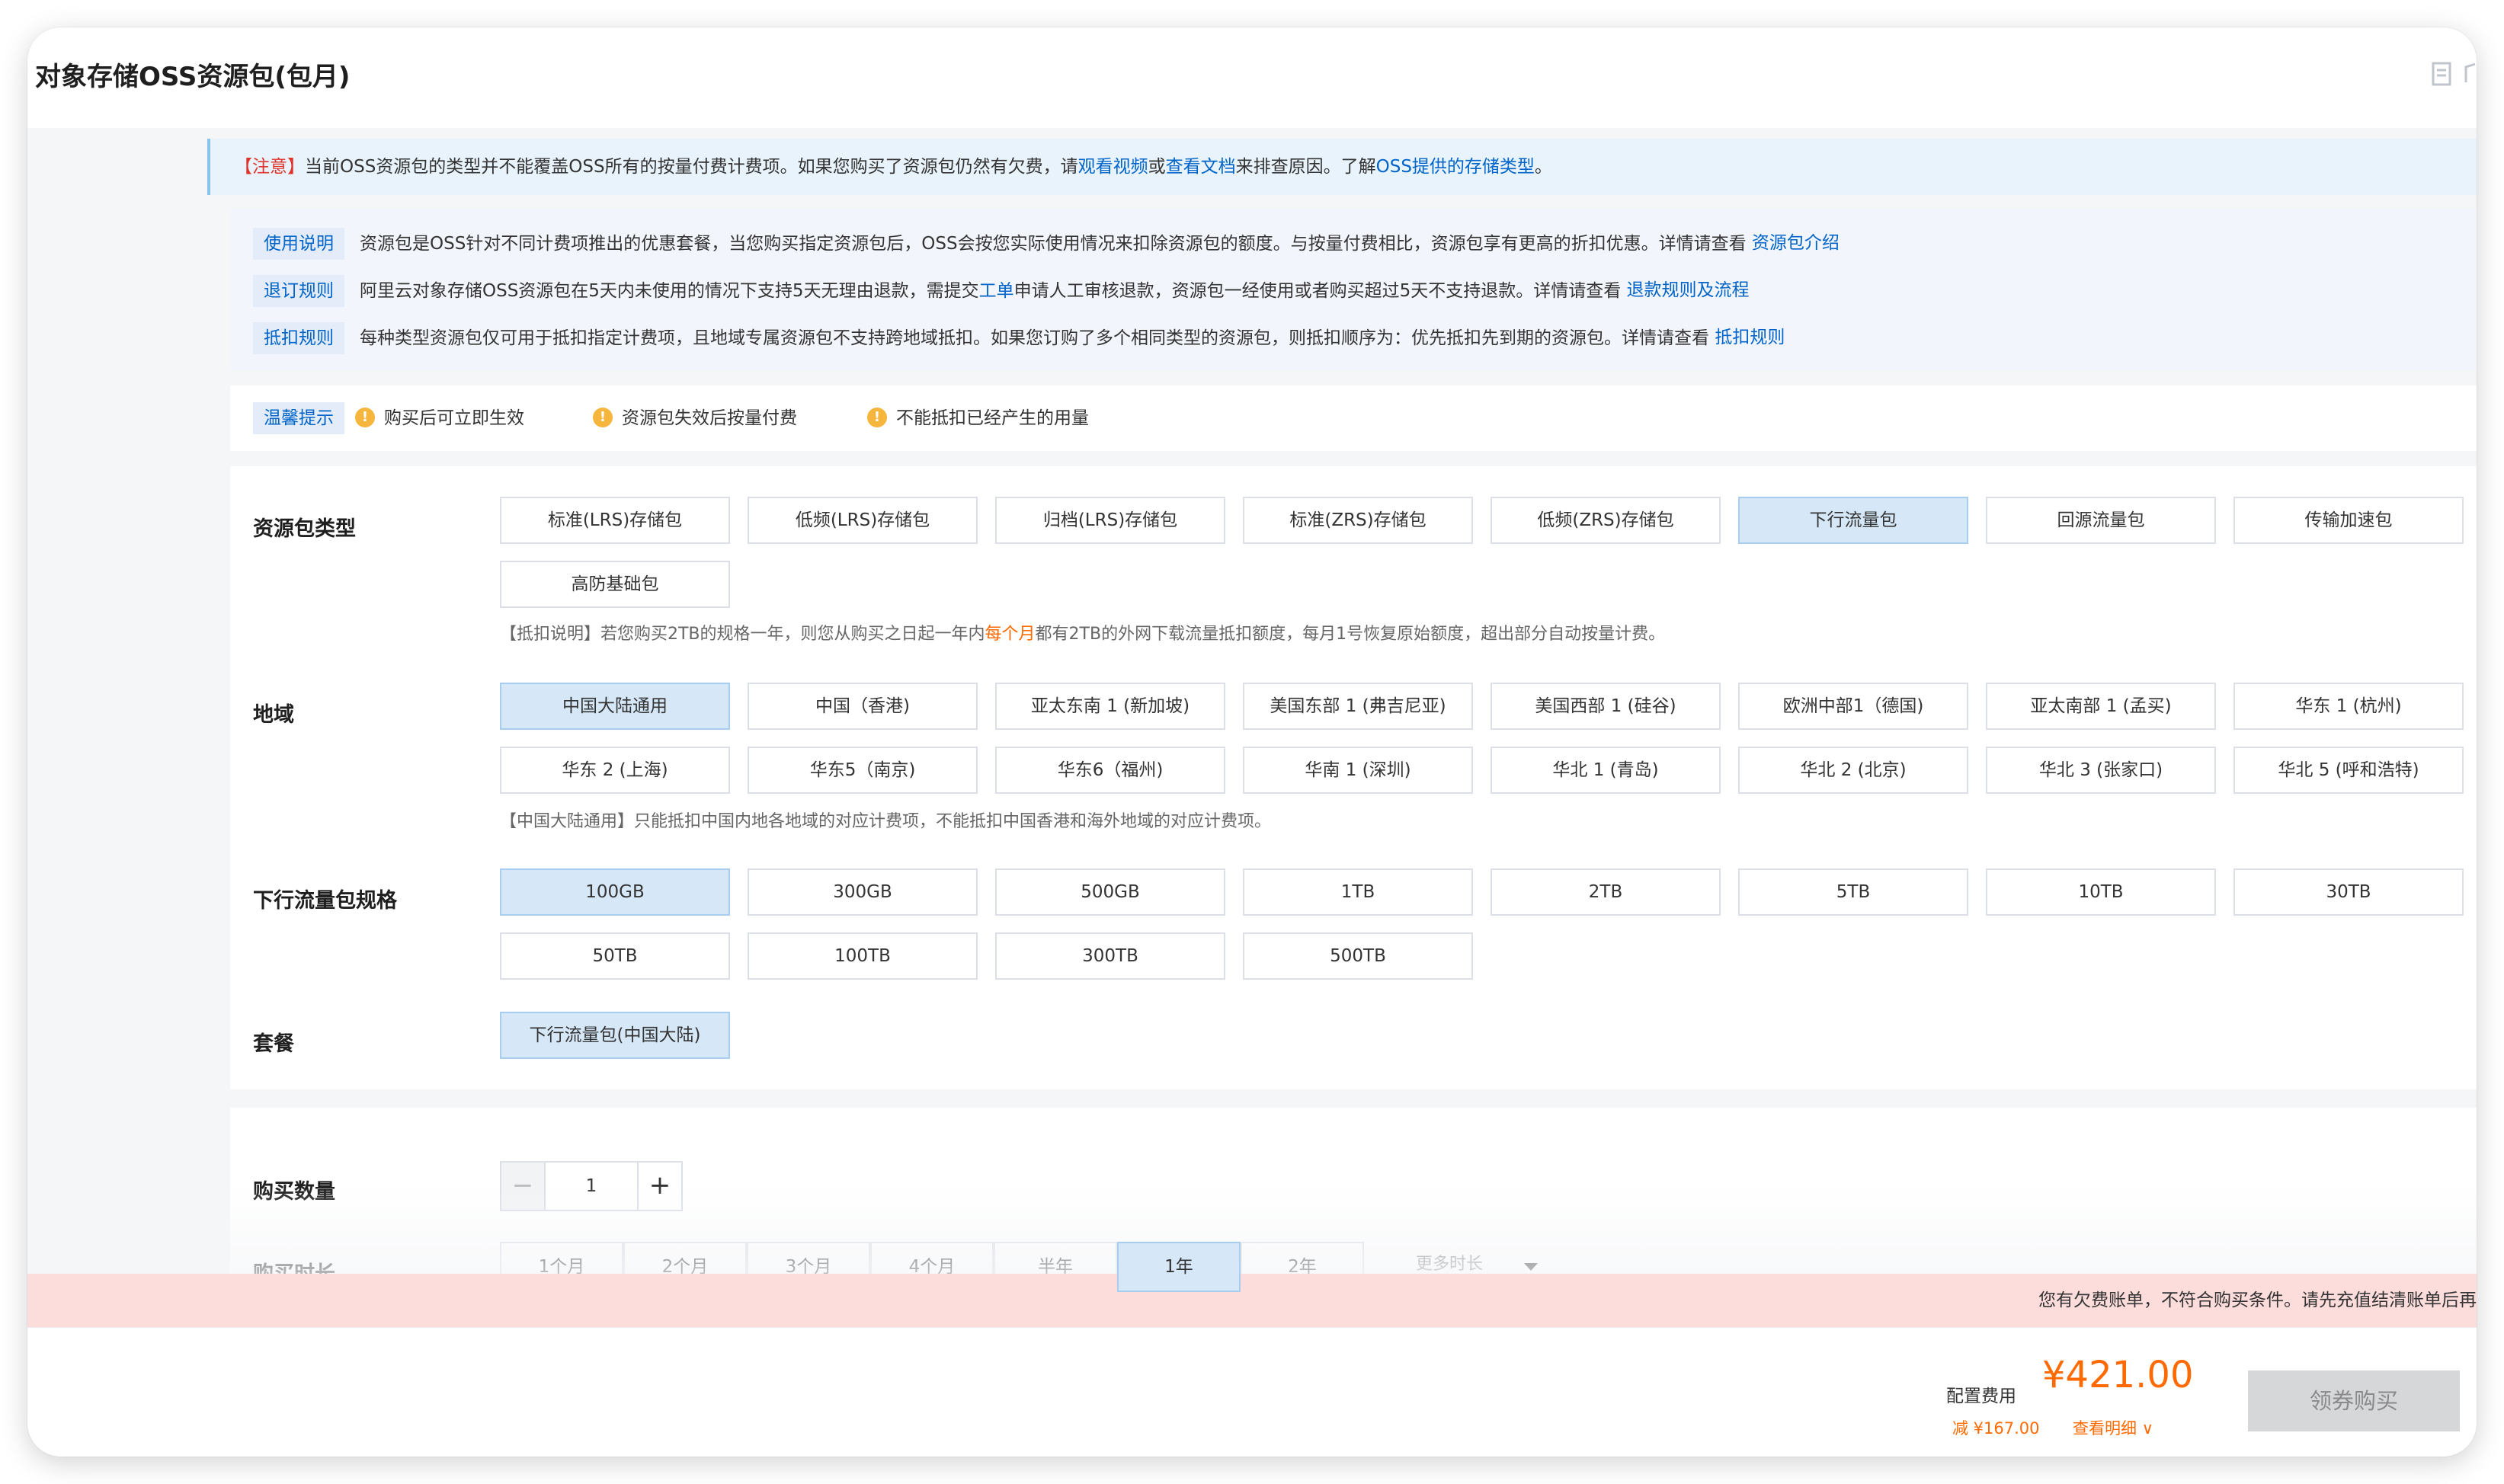  What do you see at coordinates (1358, 706) in the screenshot?
I see `option-region: 美国东部 1 (弗吉尼亚)` at bounding box center [1358, 706].